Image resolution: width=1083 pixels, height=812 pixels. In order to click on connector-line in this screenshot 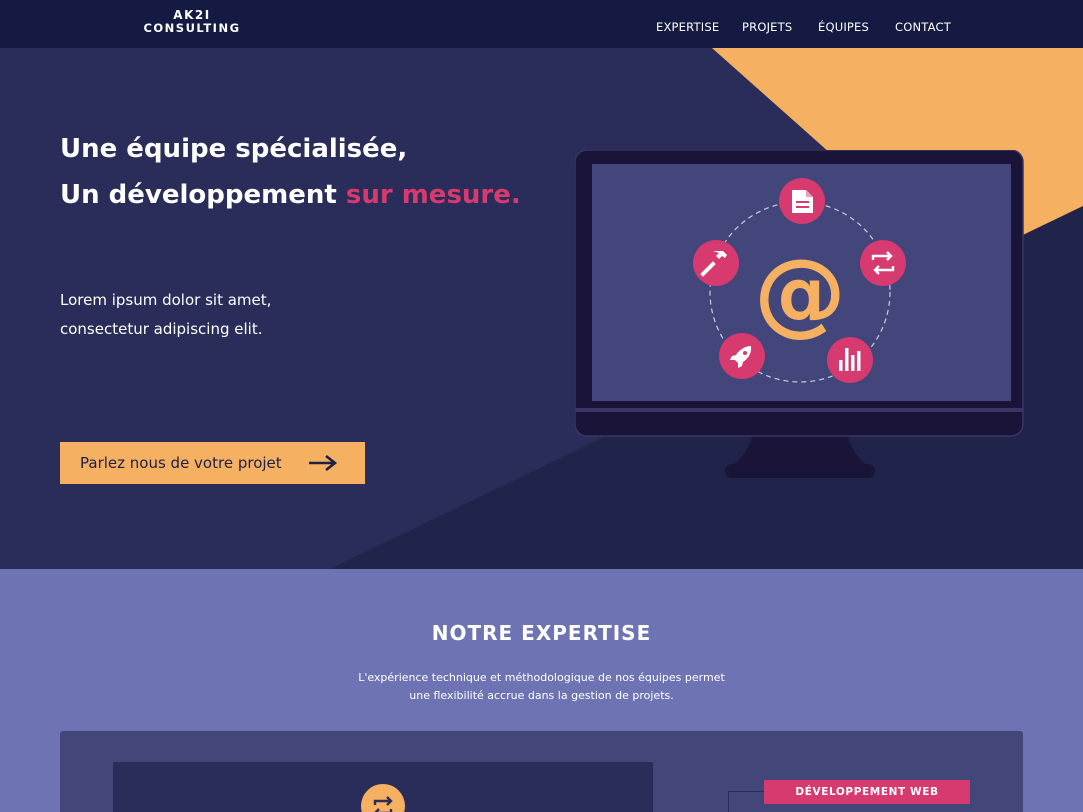, I will do `click(748, 801)`.